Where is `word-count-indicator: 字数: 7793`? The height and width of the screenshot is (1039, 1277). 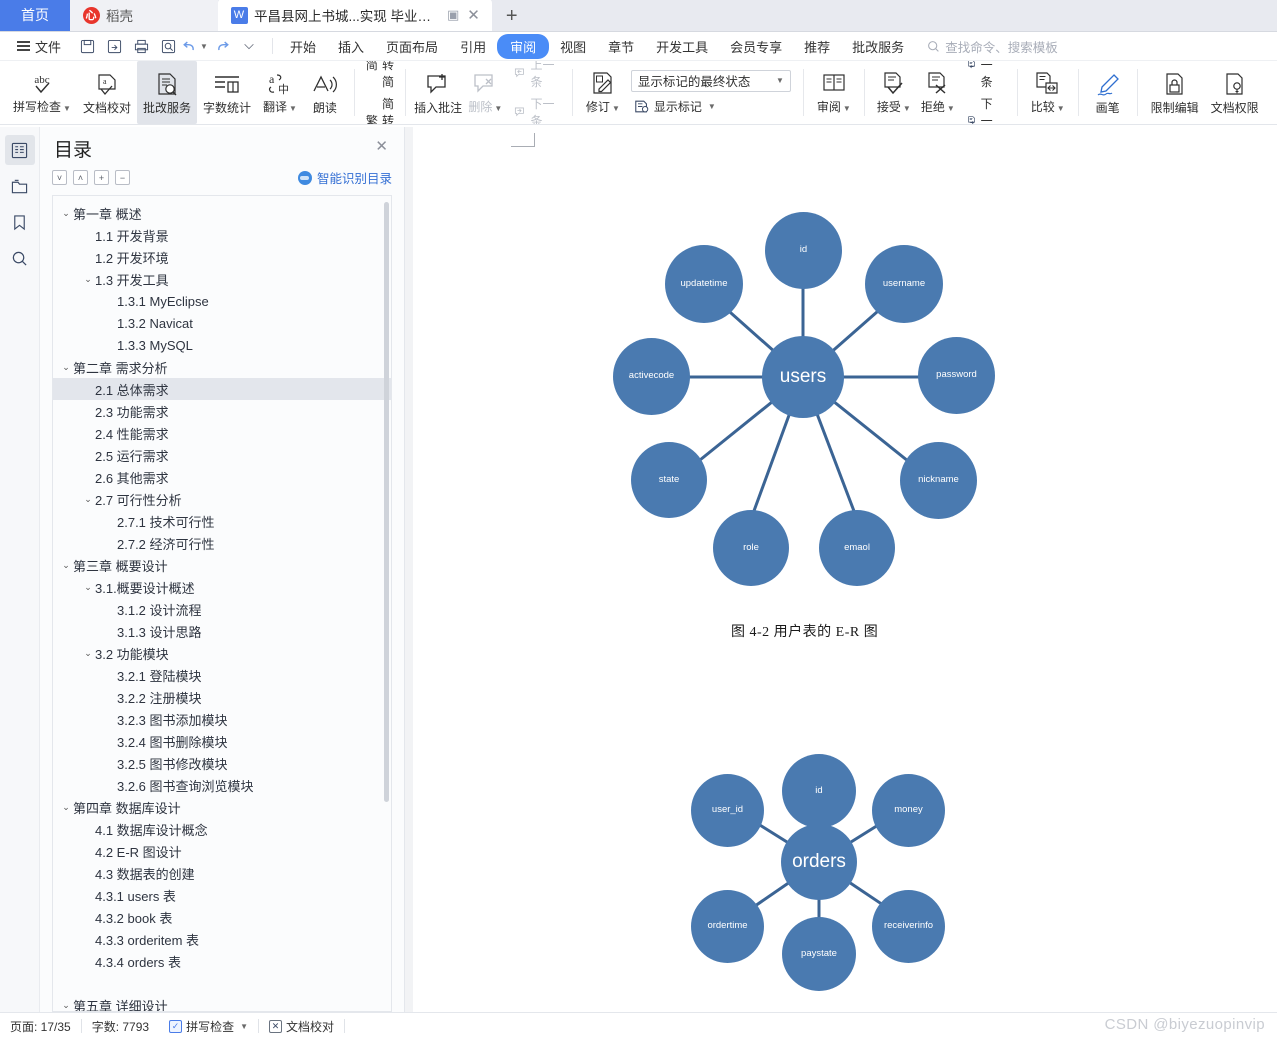 word-count-indicator: 字数: 7793 is located at coordinates (120, 1026).